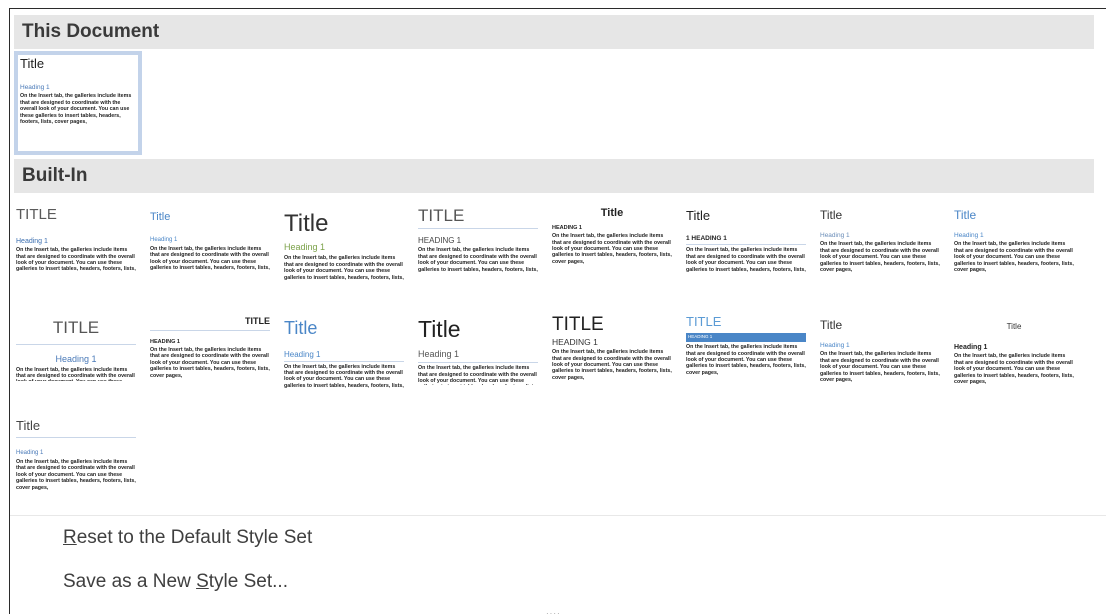  What do you see at coordinates (554, 32) in the screenshot?
I see `this-document-header: This Document` at bounding box center [554, 32].